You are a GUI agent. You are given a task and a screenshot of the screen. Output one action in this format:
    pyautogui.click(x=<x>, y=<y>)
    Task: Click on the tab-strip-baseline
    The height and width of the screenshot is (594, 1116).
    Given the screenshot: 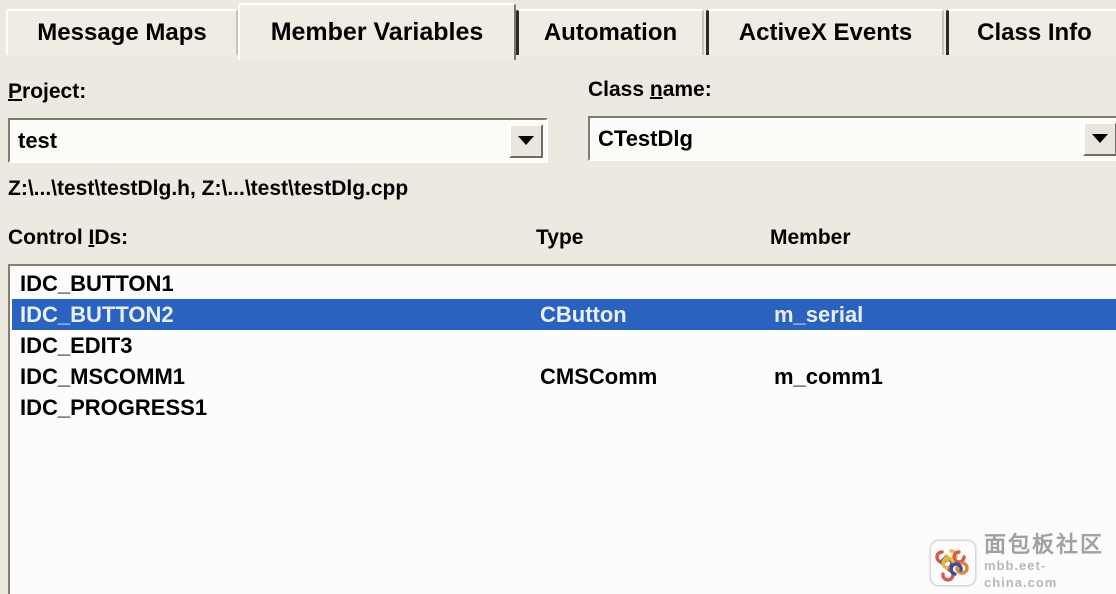 What is the action you would take?
    pyautogui.click(x=558, y=56)
    